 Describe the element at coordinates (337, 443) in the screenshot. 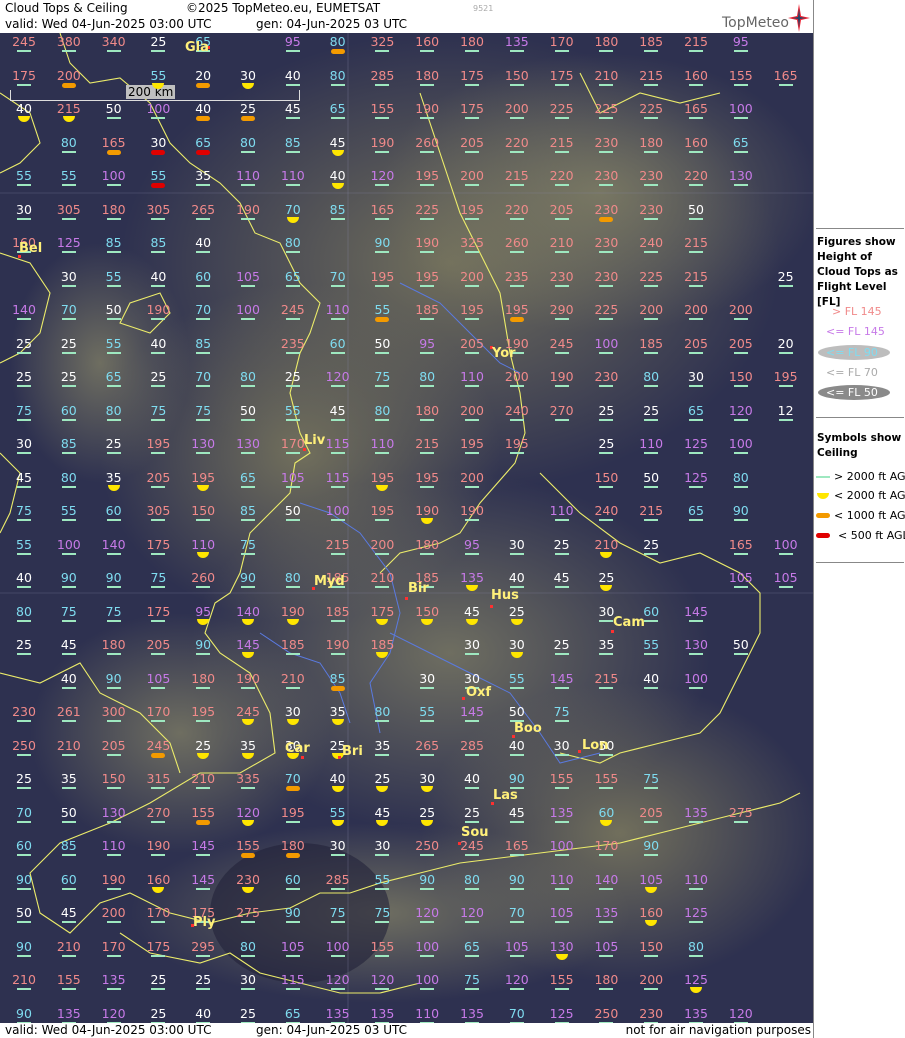

I see `cloud-top-value: 115` at that location.